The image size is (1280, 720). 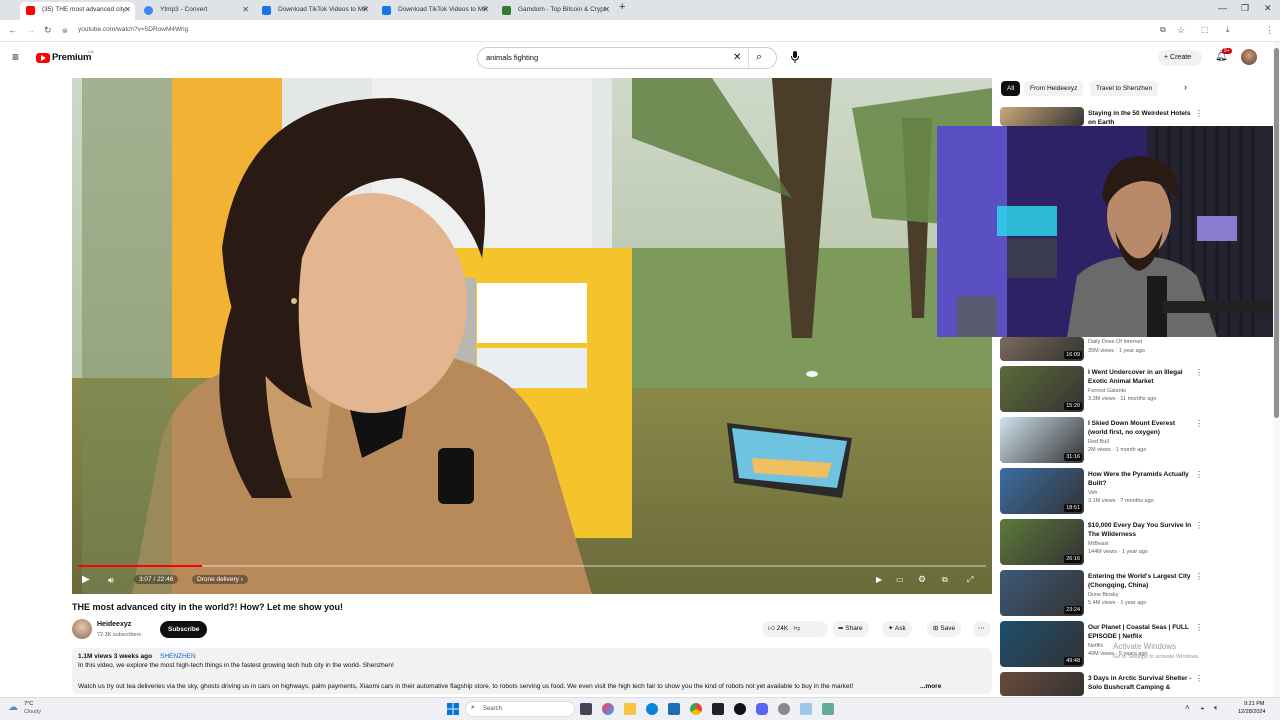 I want to click on recommendation-channel: Daily Dose Of Internet, so click(x=1115, y=342).